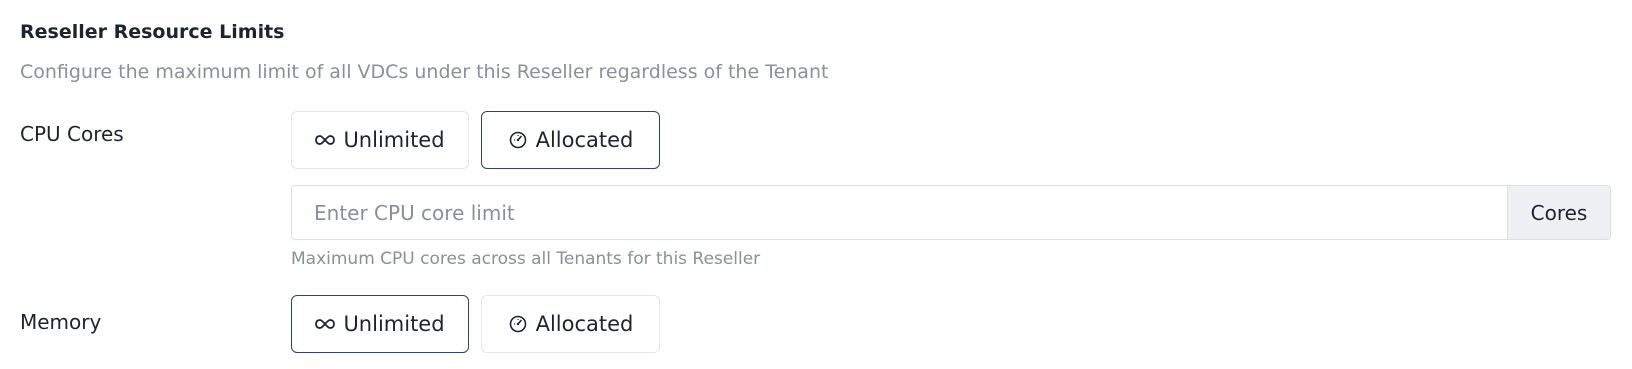 Image resolution: width=1632 pixels, height=369 pixels. I want to click on cpu-allocated-button: Allocated, so click(570, 140).